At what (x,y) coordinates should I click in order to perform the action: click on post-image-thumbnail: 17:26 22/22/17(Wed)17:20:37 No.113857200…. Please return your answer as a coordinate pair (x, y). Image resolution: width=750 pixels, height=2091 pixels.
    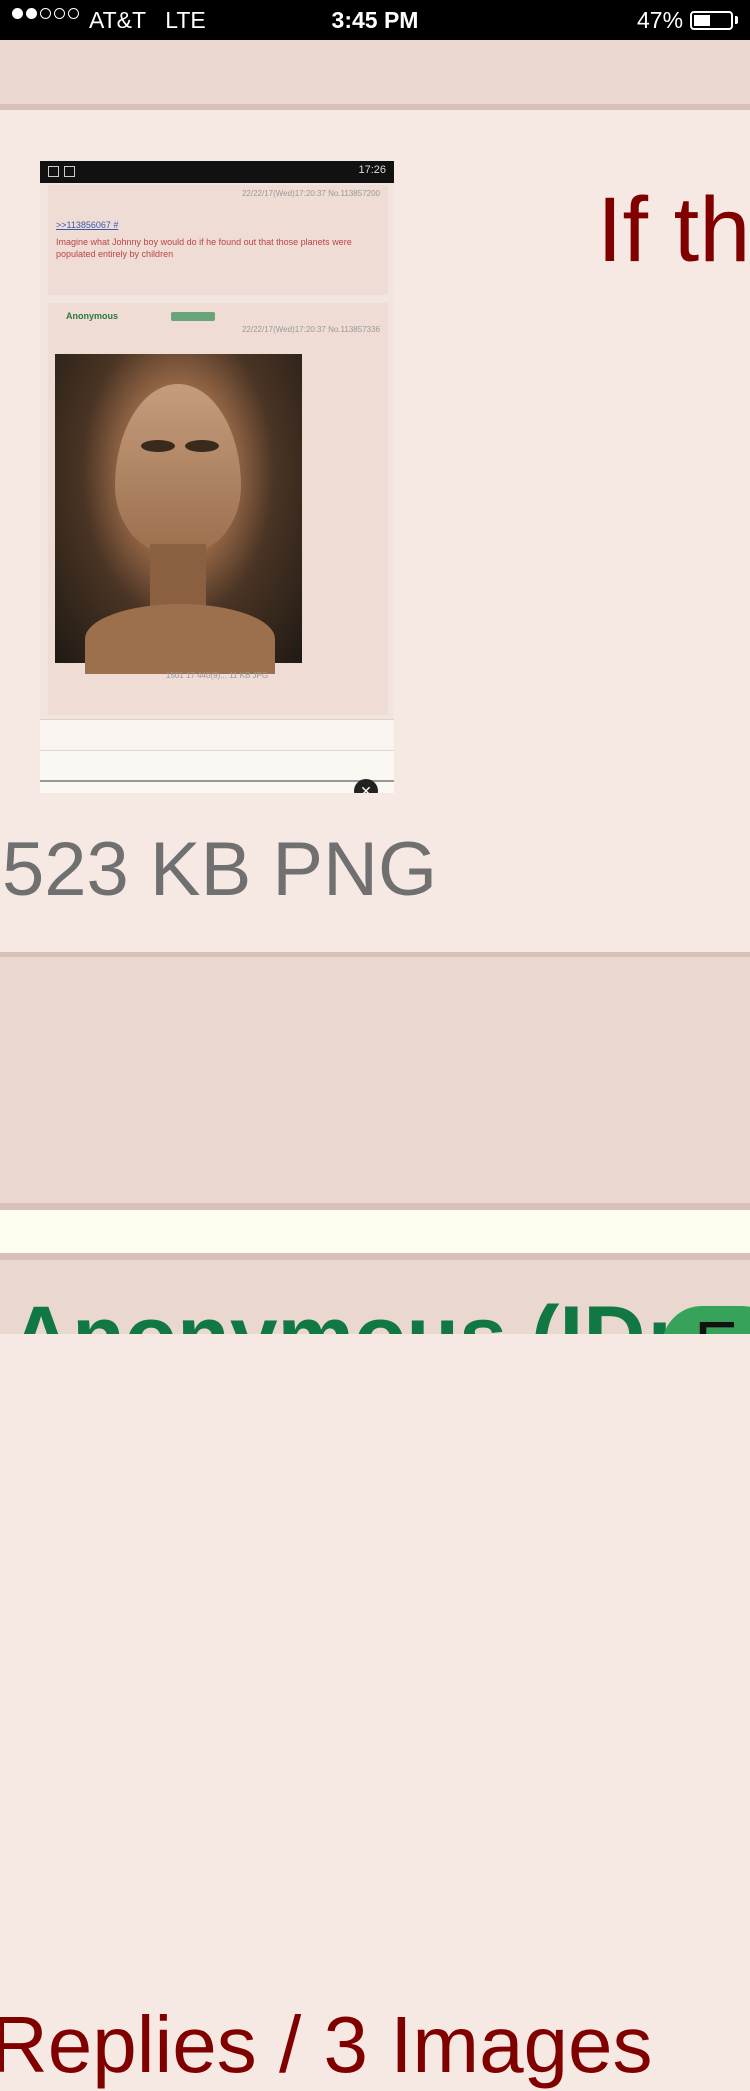
    Looking at the image, I should click on (217, 477).